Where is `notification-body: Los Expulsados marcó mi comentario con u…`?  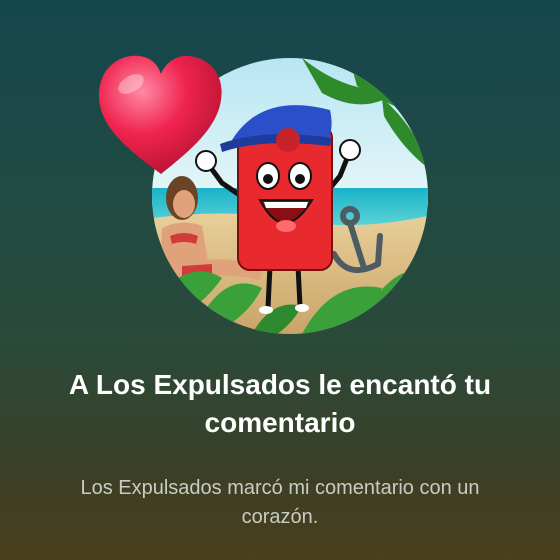 notification-body: Los Expulsados marcó mi comentario con u… is located at coordinates (280, 502).